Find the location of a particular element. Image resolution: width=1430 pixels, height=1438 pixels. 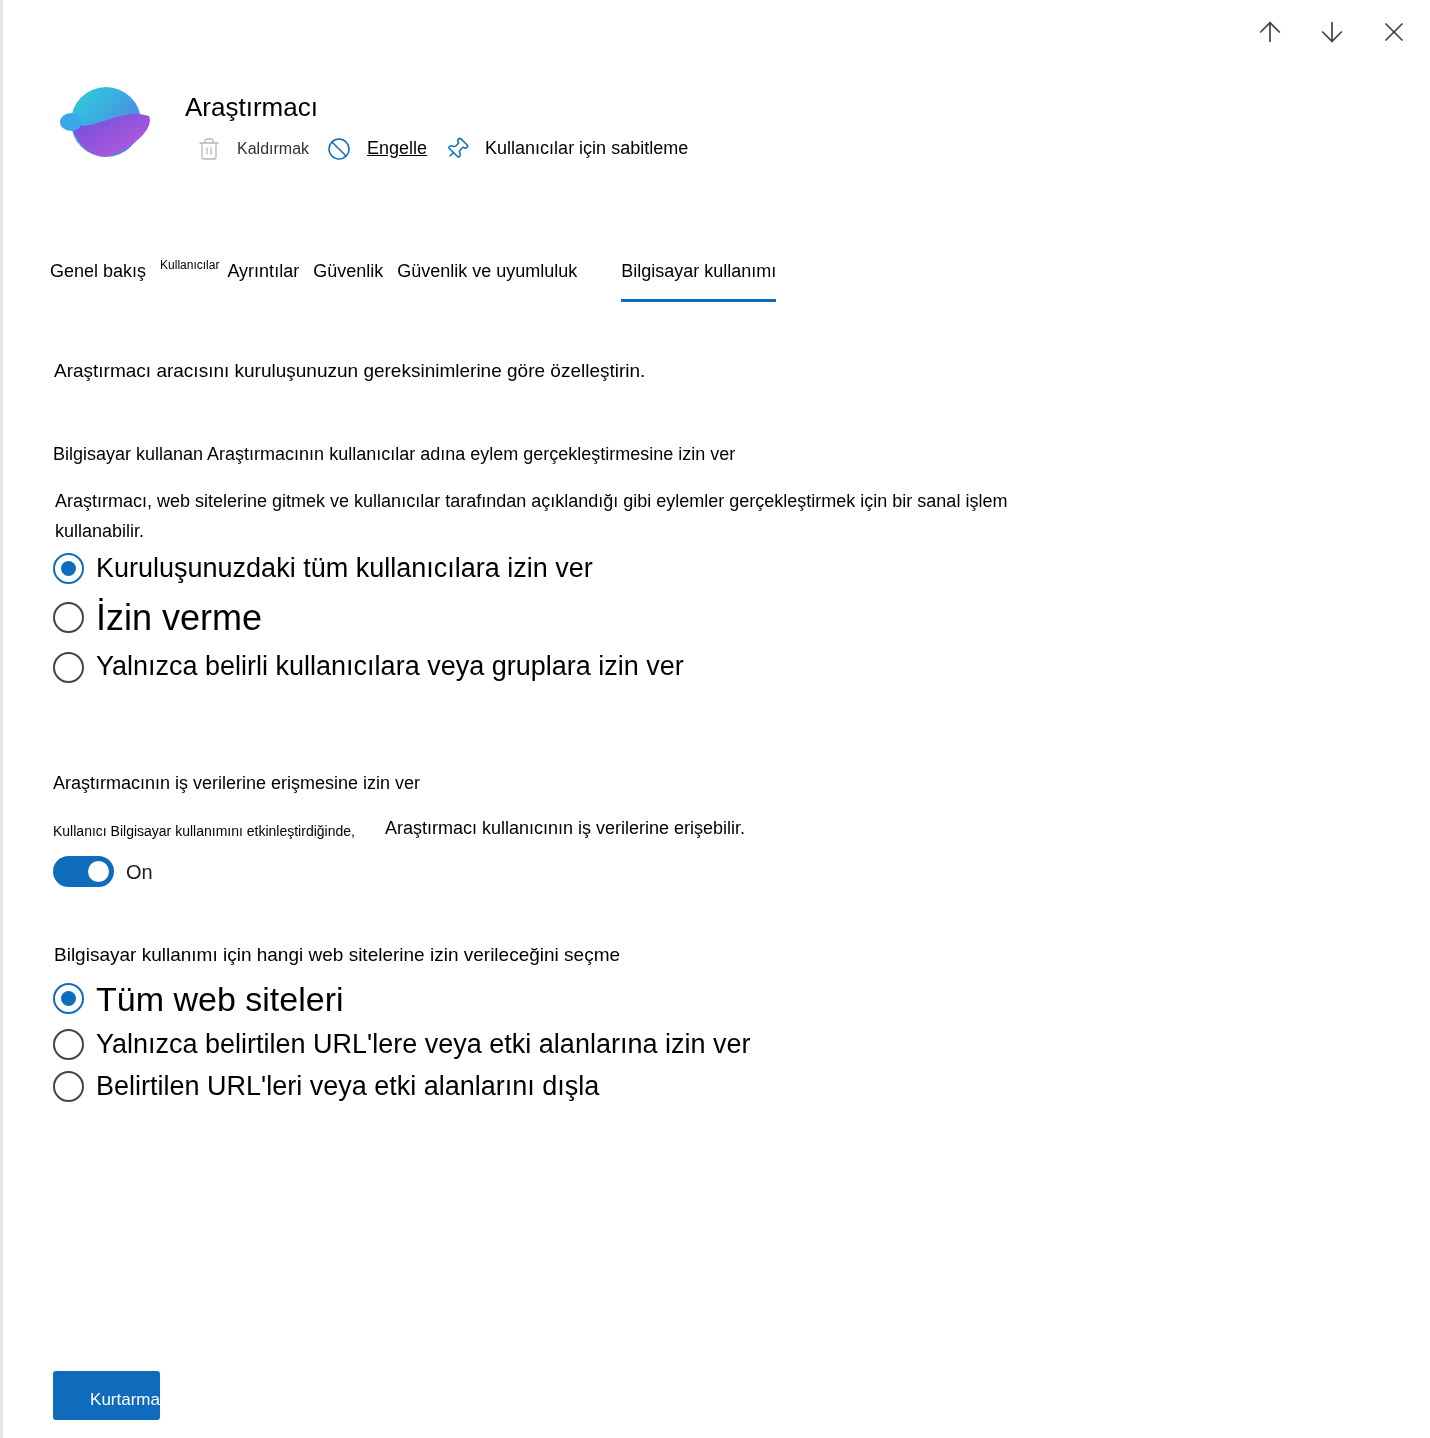

save-button: Kurtarma is located at coordinates (106, 1395).